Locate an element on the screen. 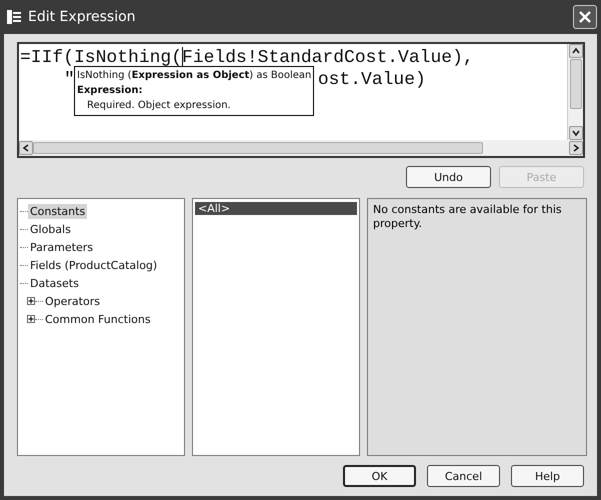 This screenshot has width=601, height=500. vertical-scrollbar is located at coordinates (575, 92).